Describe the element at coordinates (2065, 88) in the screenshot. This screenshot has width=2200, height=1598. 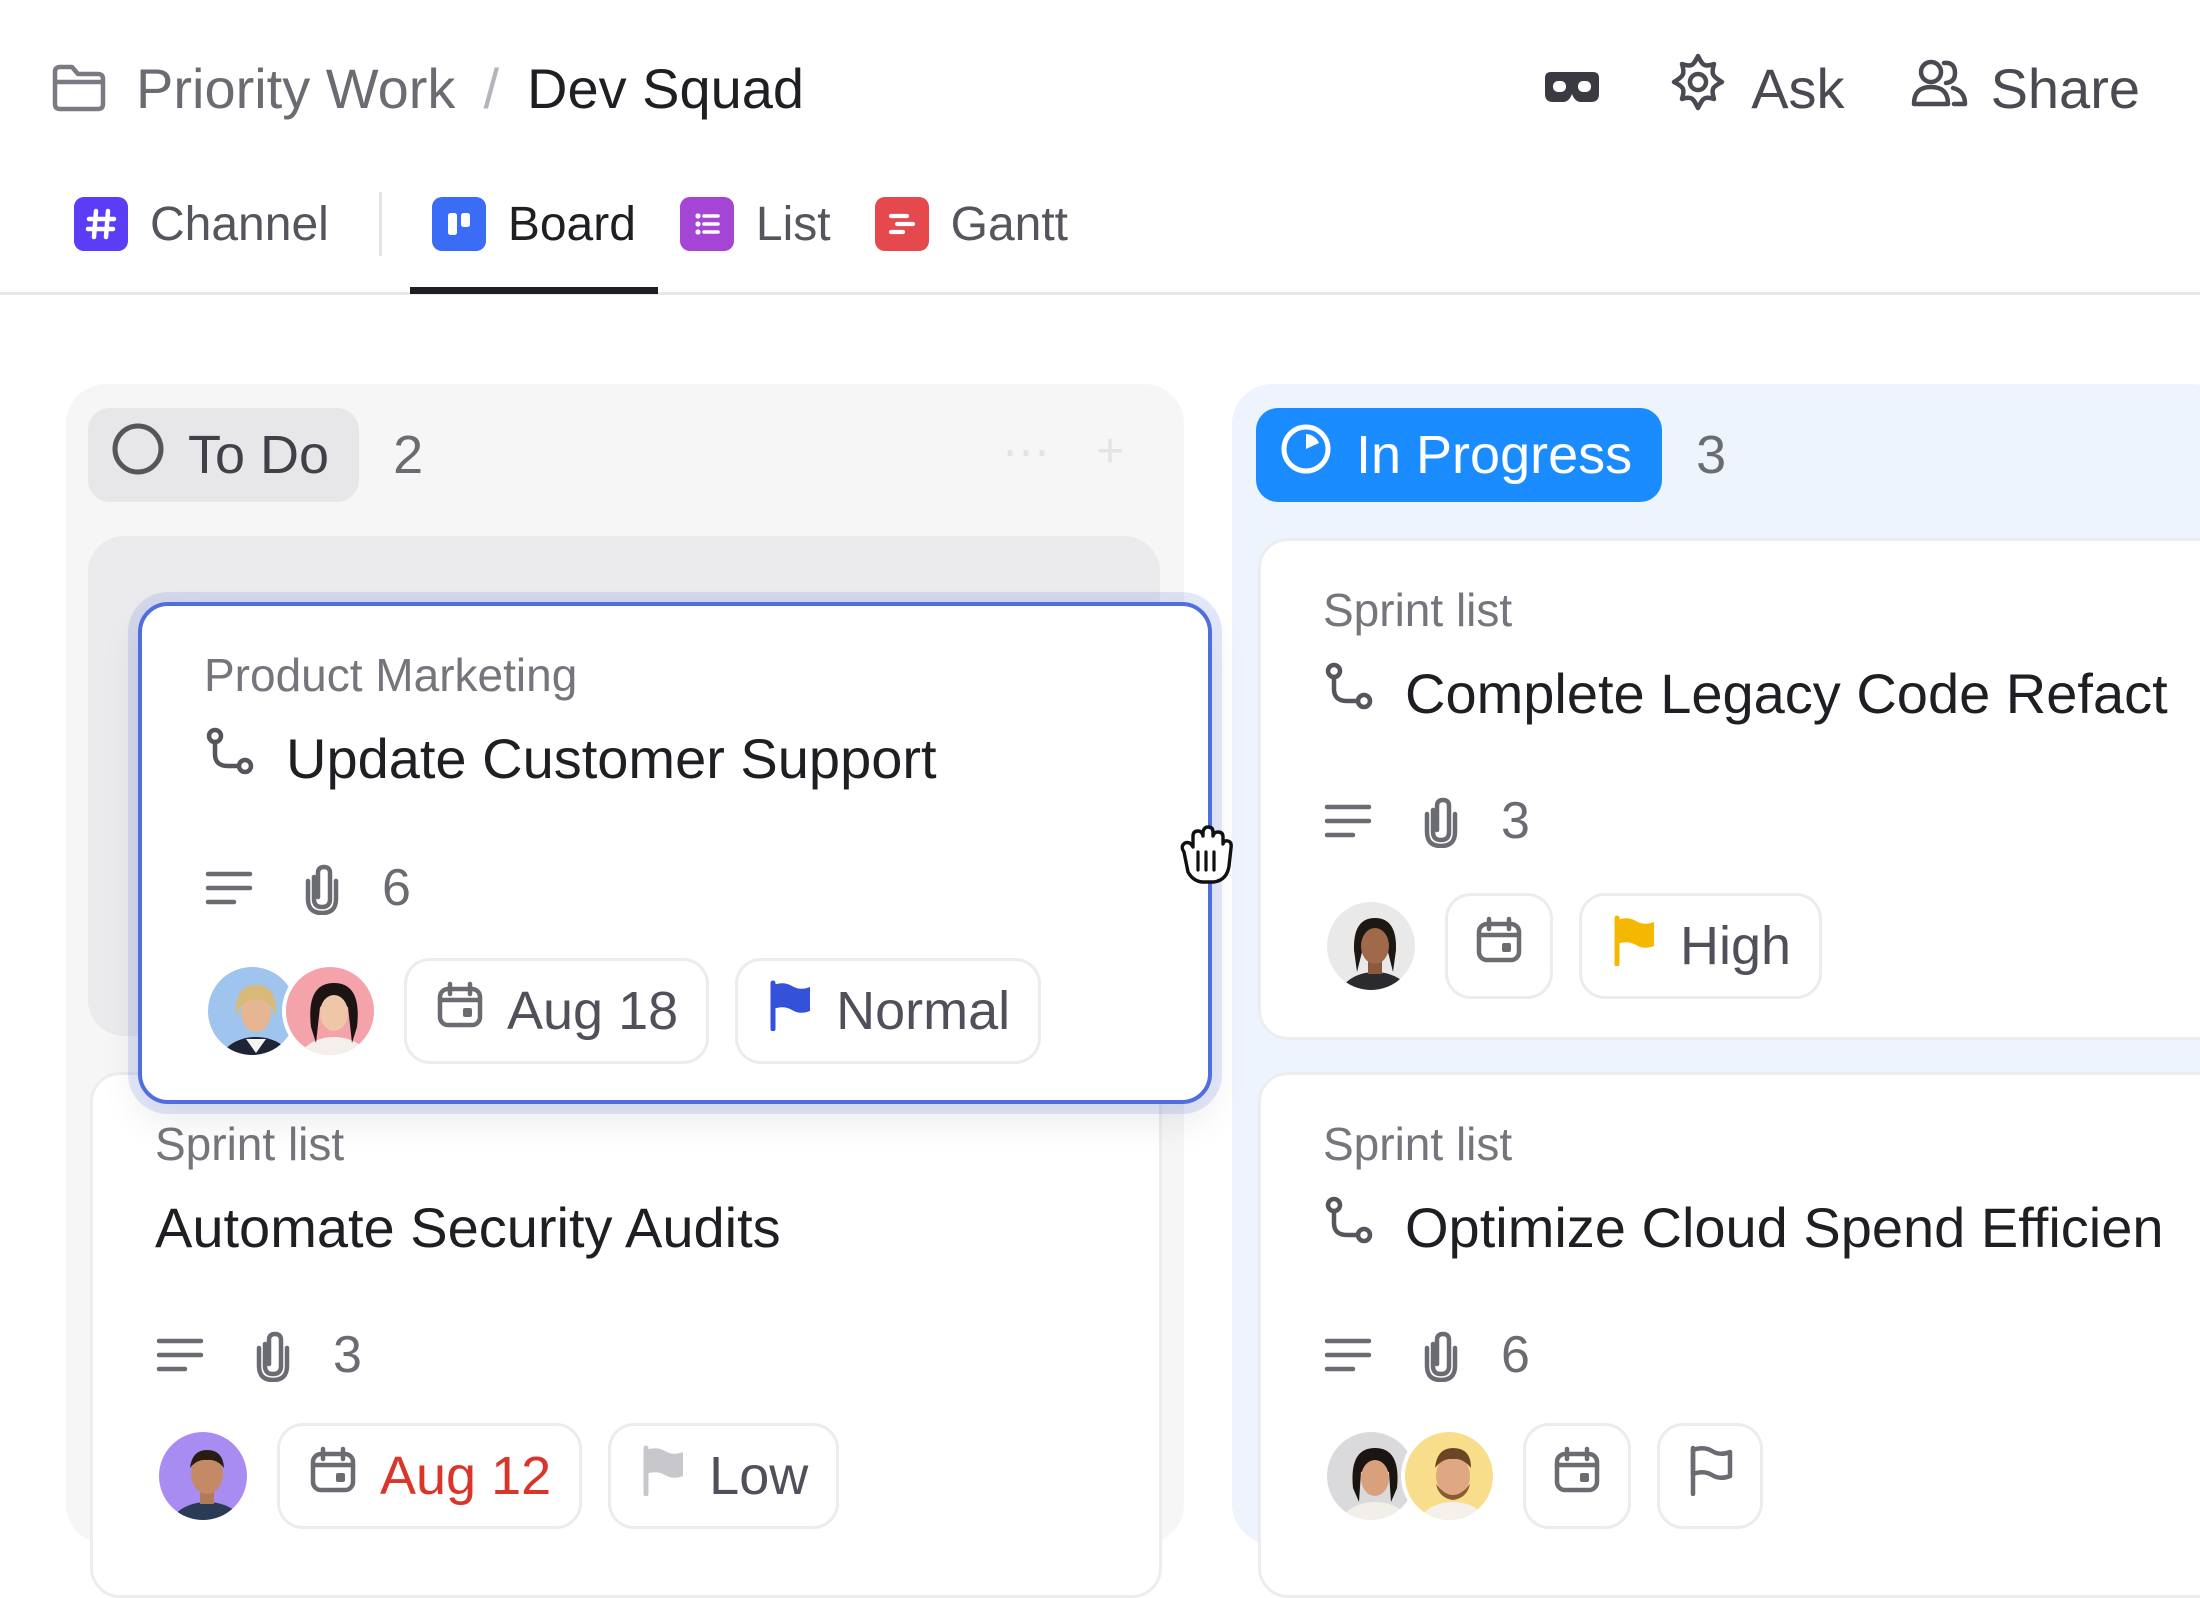
I see `share-label: Share` at that location.